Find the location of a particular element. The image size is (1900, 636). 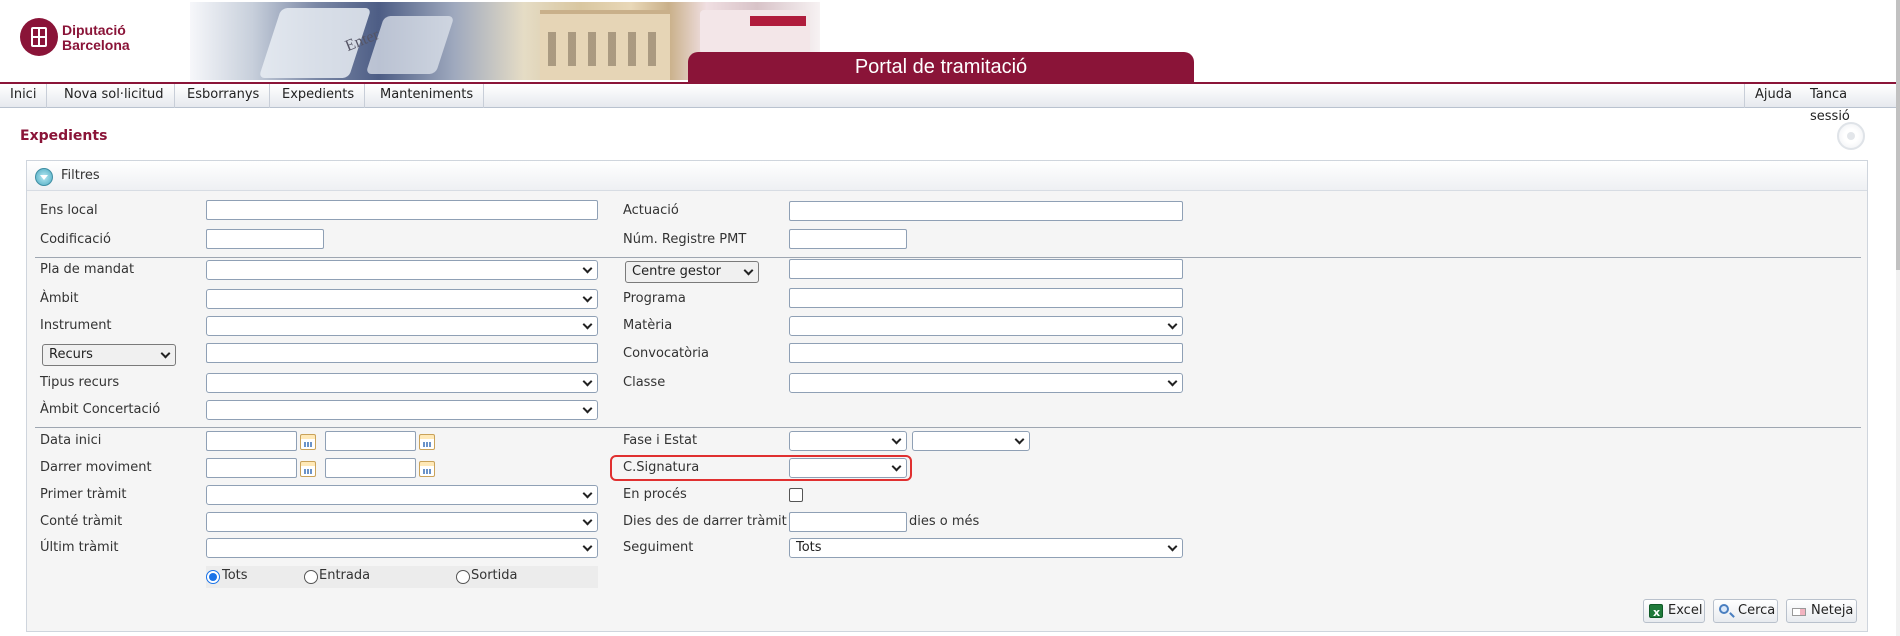

label-codificacio: Codificació is located at coordinates (75, 239).